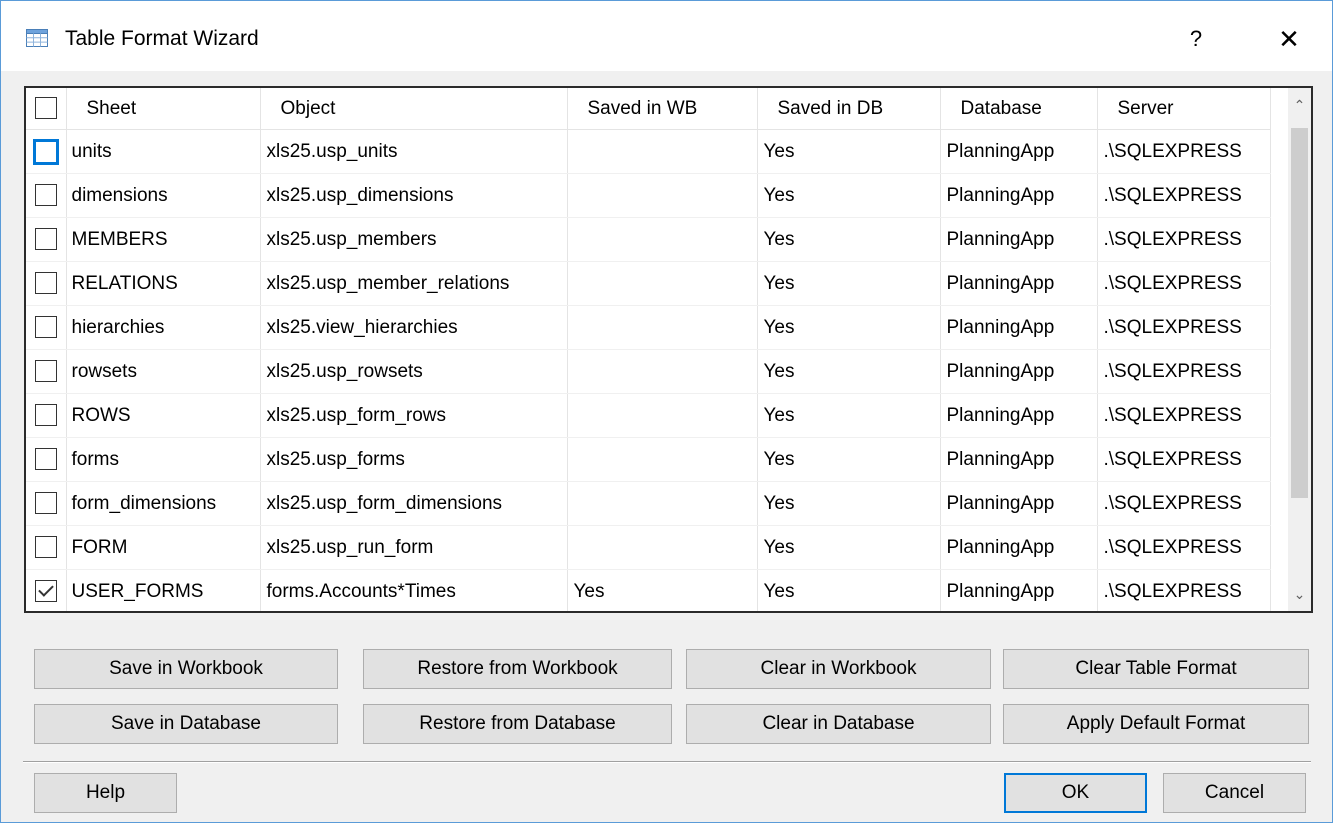 This screenshot has height=823, width=1333. Describe the element at coordinates (45, 108) in the screenshot. I see `select-all-checkbox` at that location.